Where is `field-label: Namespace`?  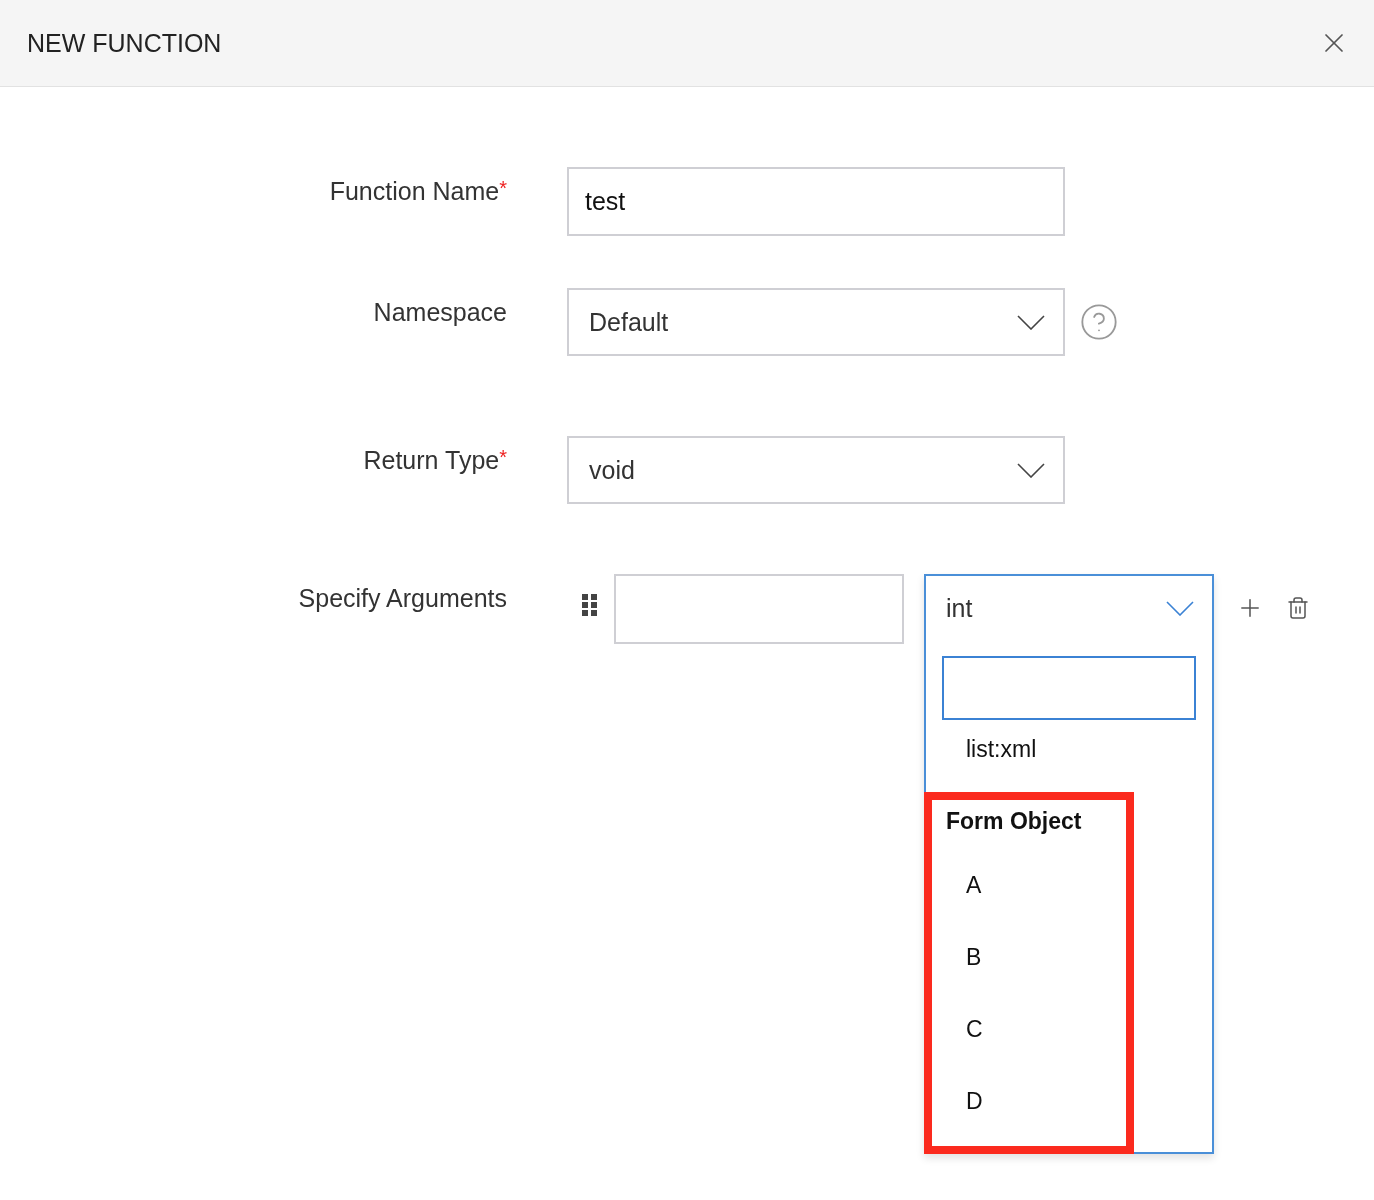 field-label: Namespace is located at coordinates (439, 312).